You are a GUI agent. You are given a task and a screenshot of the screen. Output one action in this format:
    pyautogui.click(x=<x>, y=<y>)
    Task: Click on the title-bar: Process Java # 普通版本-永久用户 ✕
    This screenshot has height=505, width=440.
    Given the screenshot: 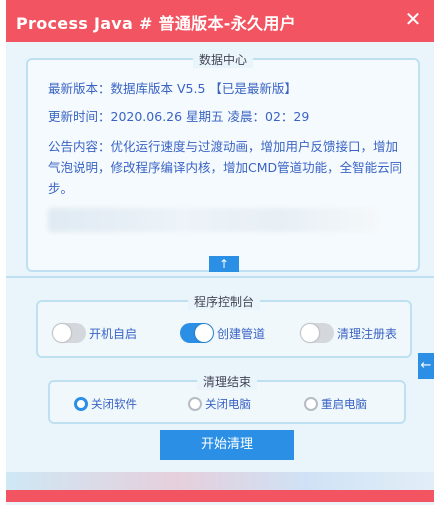 What is the action you would take?
    pyautogui.click(x=220, y=21)
    